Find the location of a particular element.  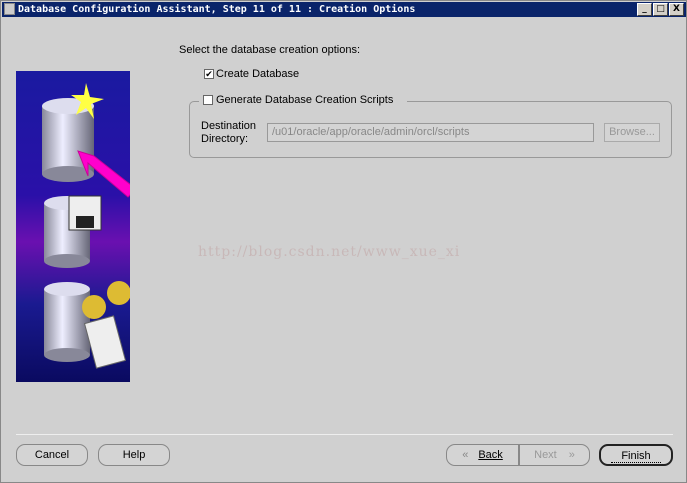

next-arrow-icon: » is located at coordinates (571, 455).